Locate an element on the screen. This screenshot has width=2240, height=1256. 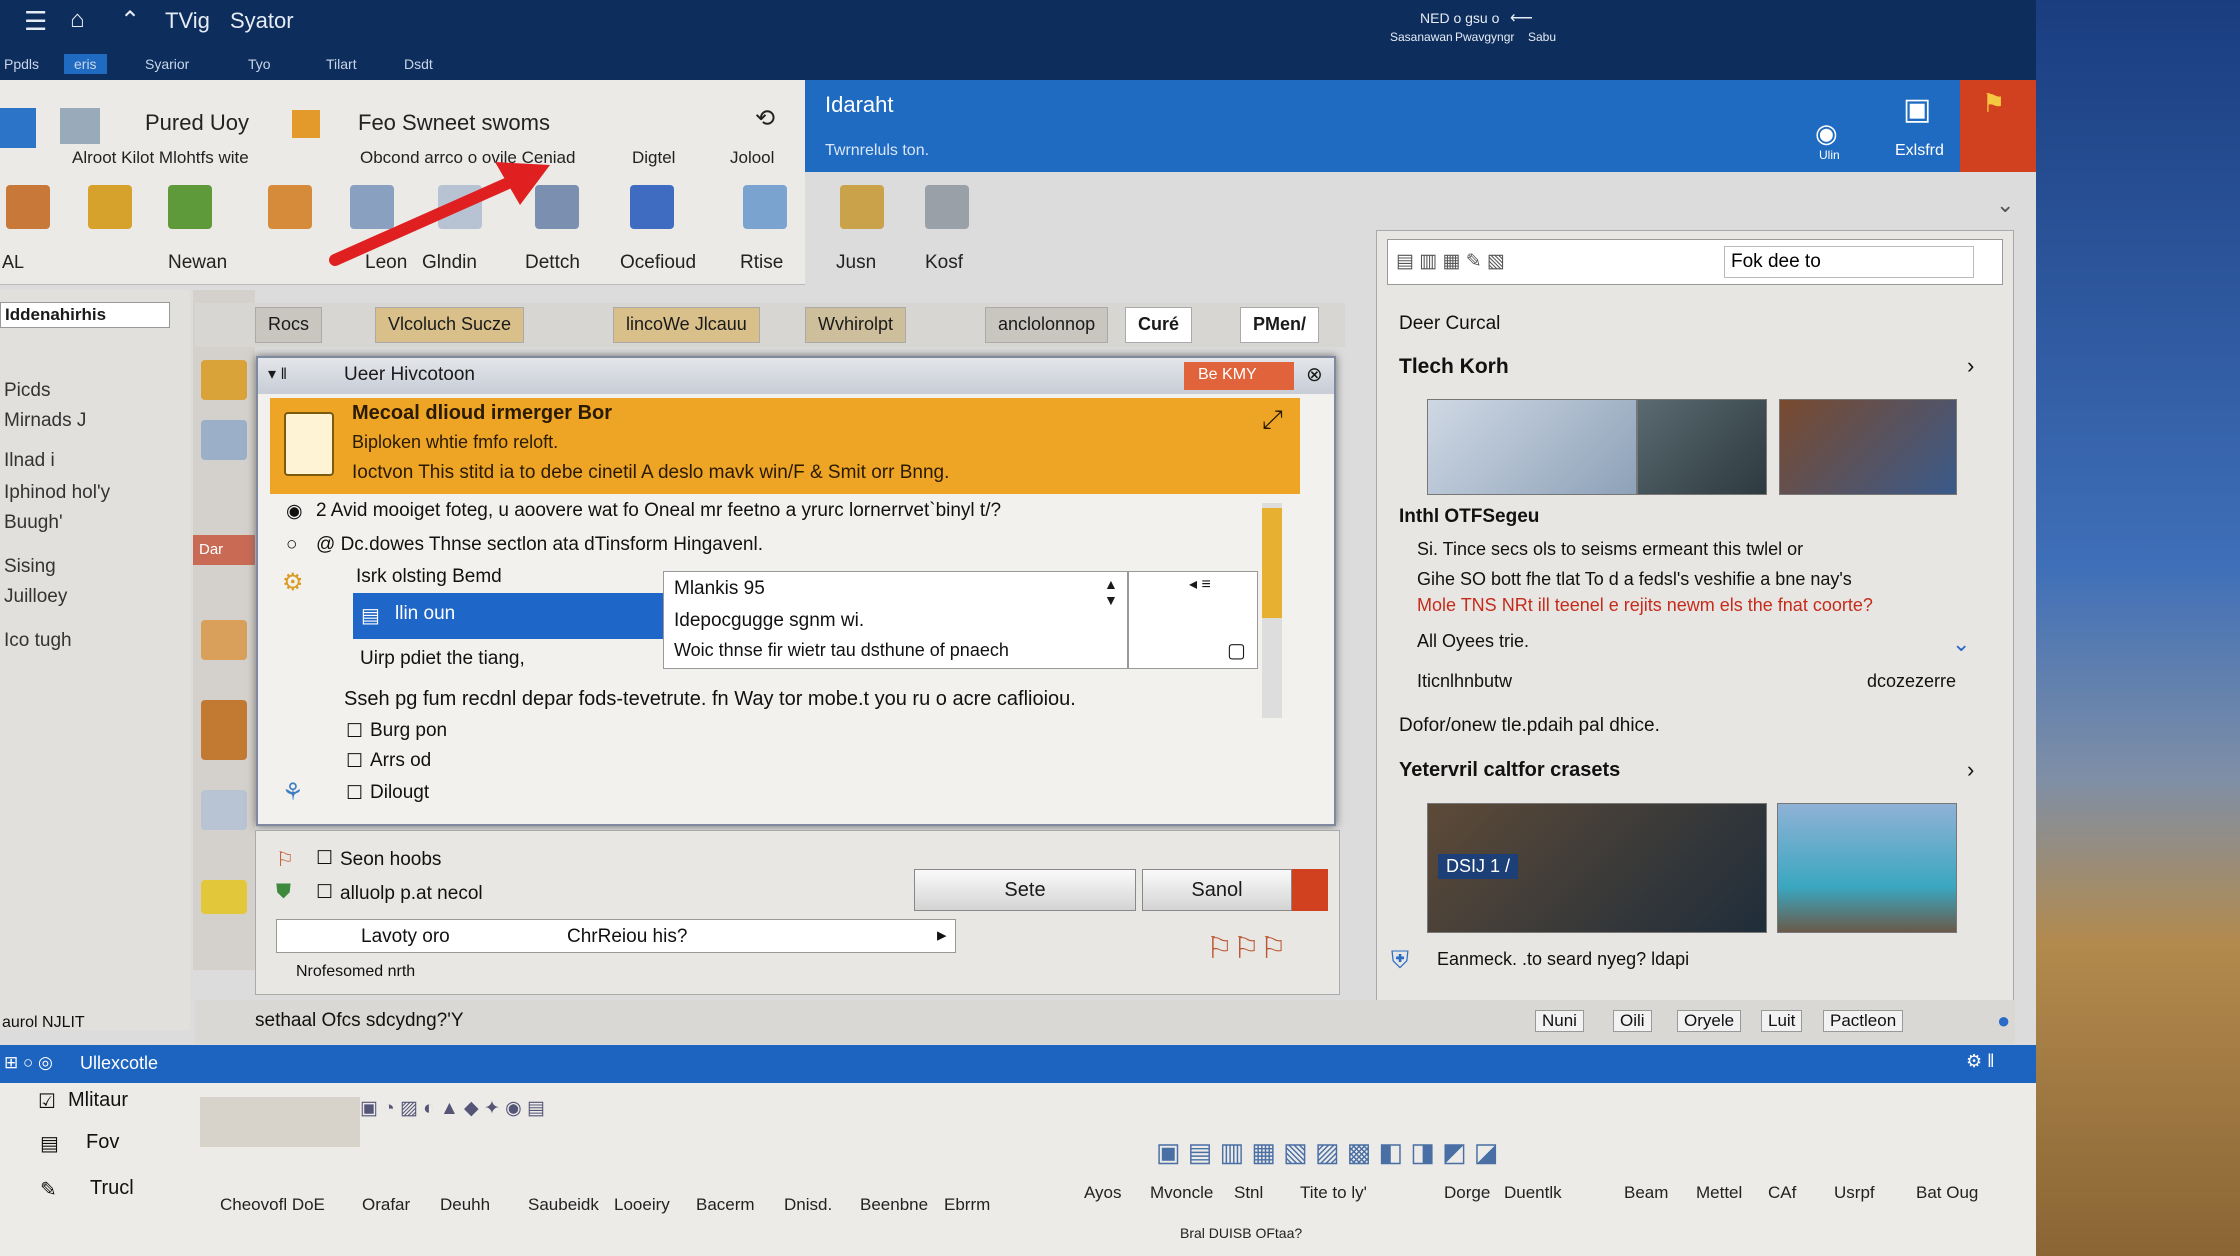
dialog-close-icon: ⊗ is located at coordinates (1314, 374).